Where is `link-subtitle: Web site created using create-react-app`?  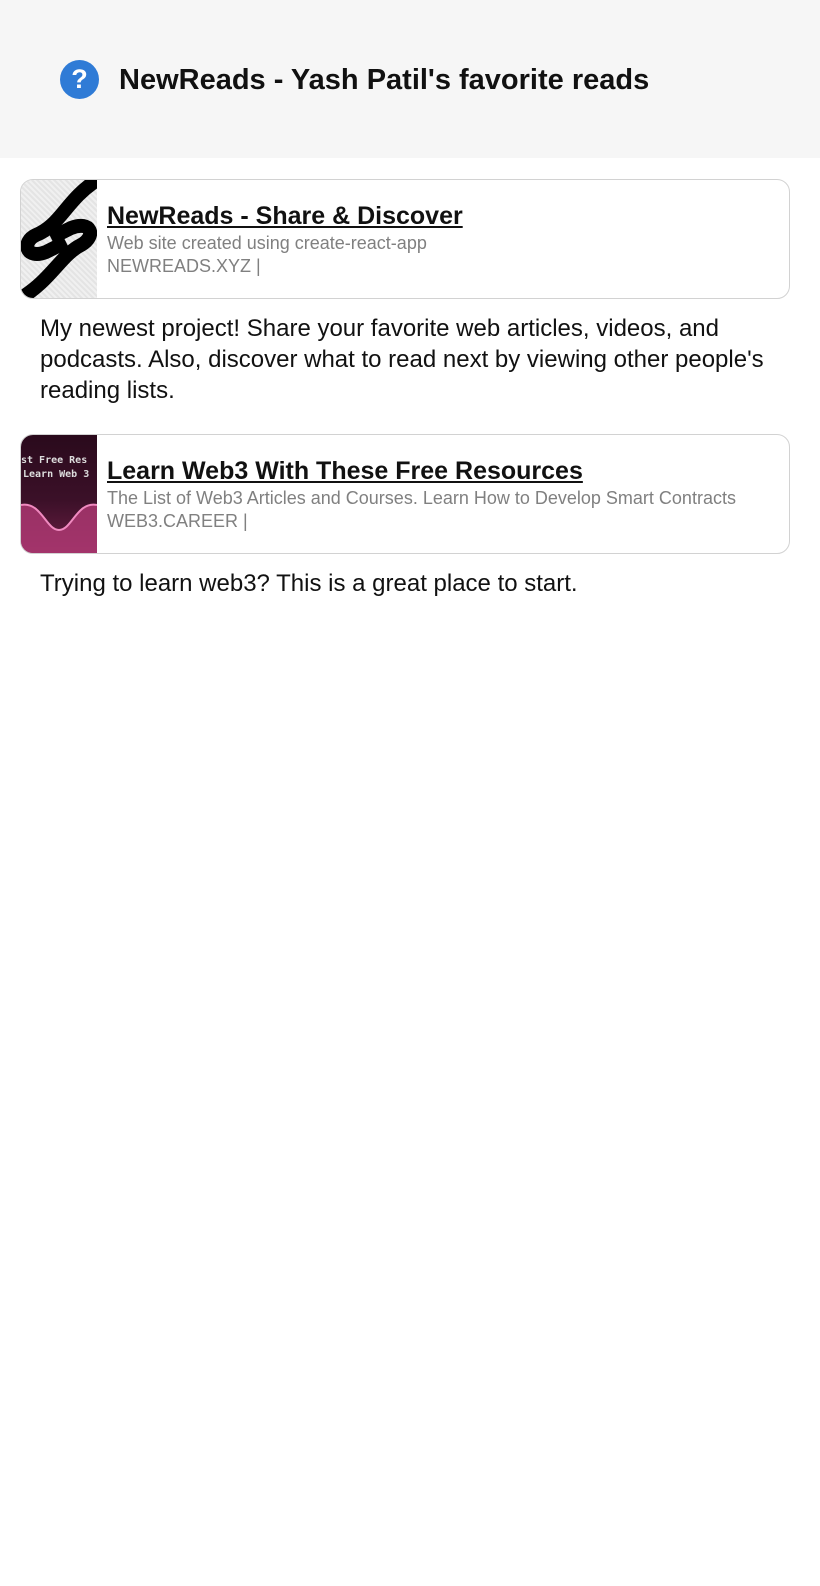 link-subtitle: Web site created using create-react-app is located at coordinates (267, 243).